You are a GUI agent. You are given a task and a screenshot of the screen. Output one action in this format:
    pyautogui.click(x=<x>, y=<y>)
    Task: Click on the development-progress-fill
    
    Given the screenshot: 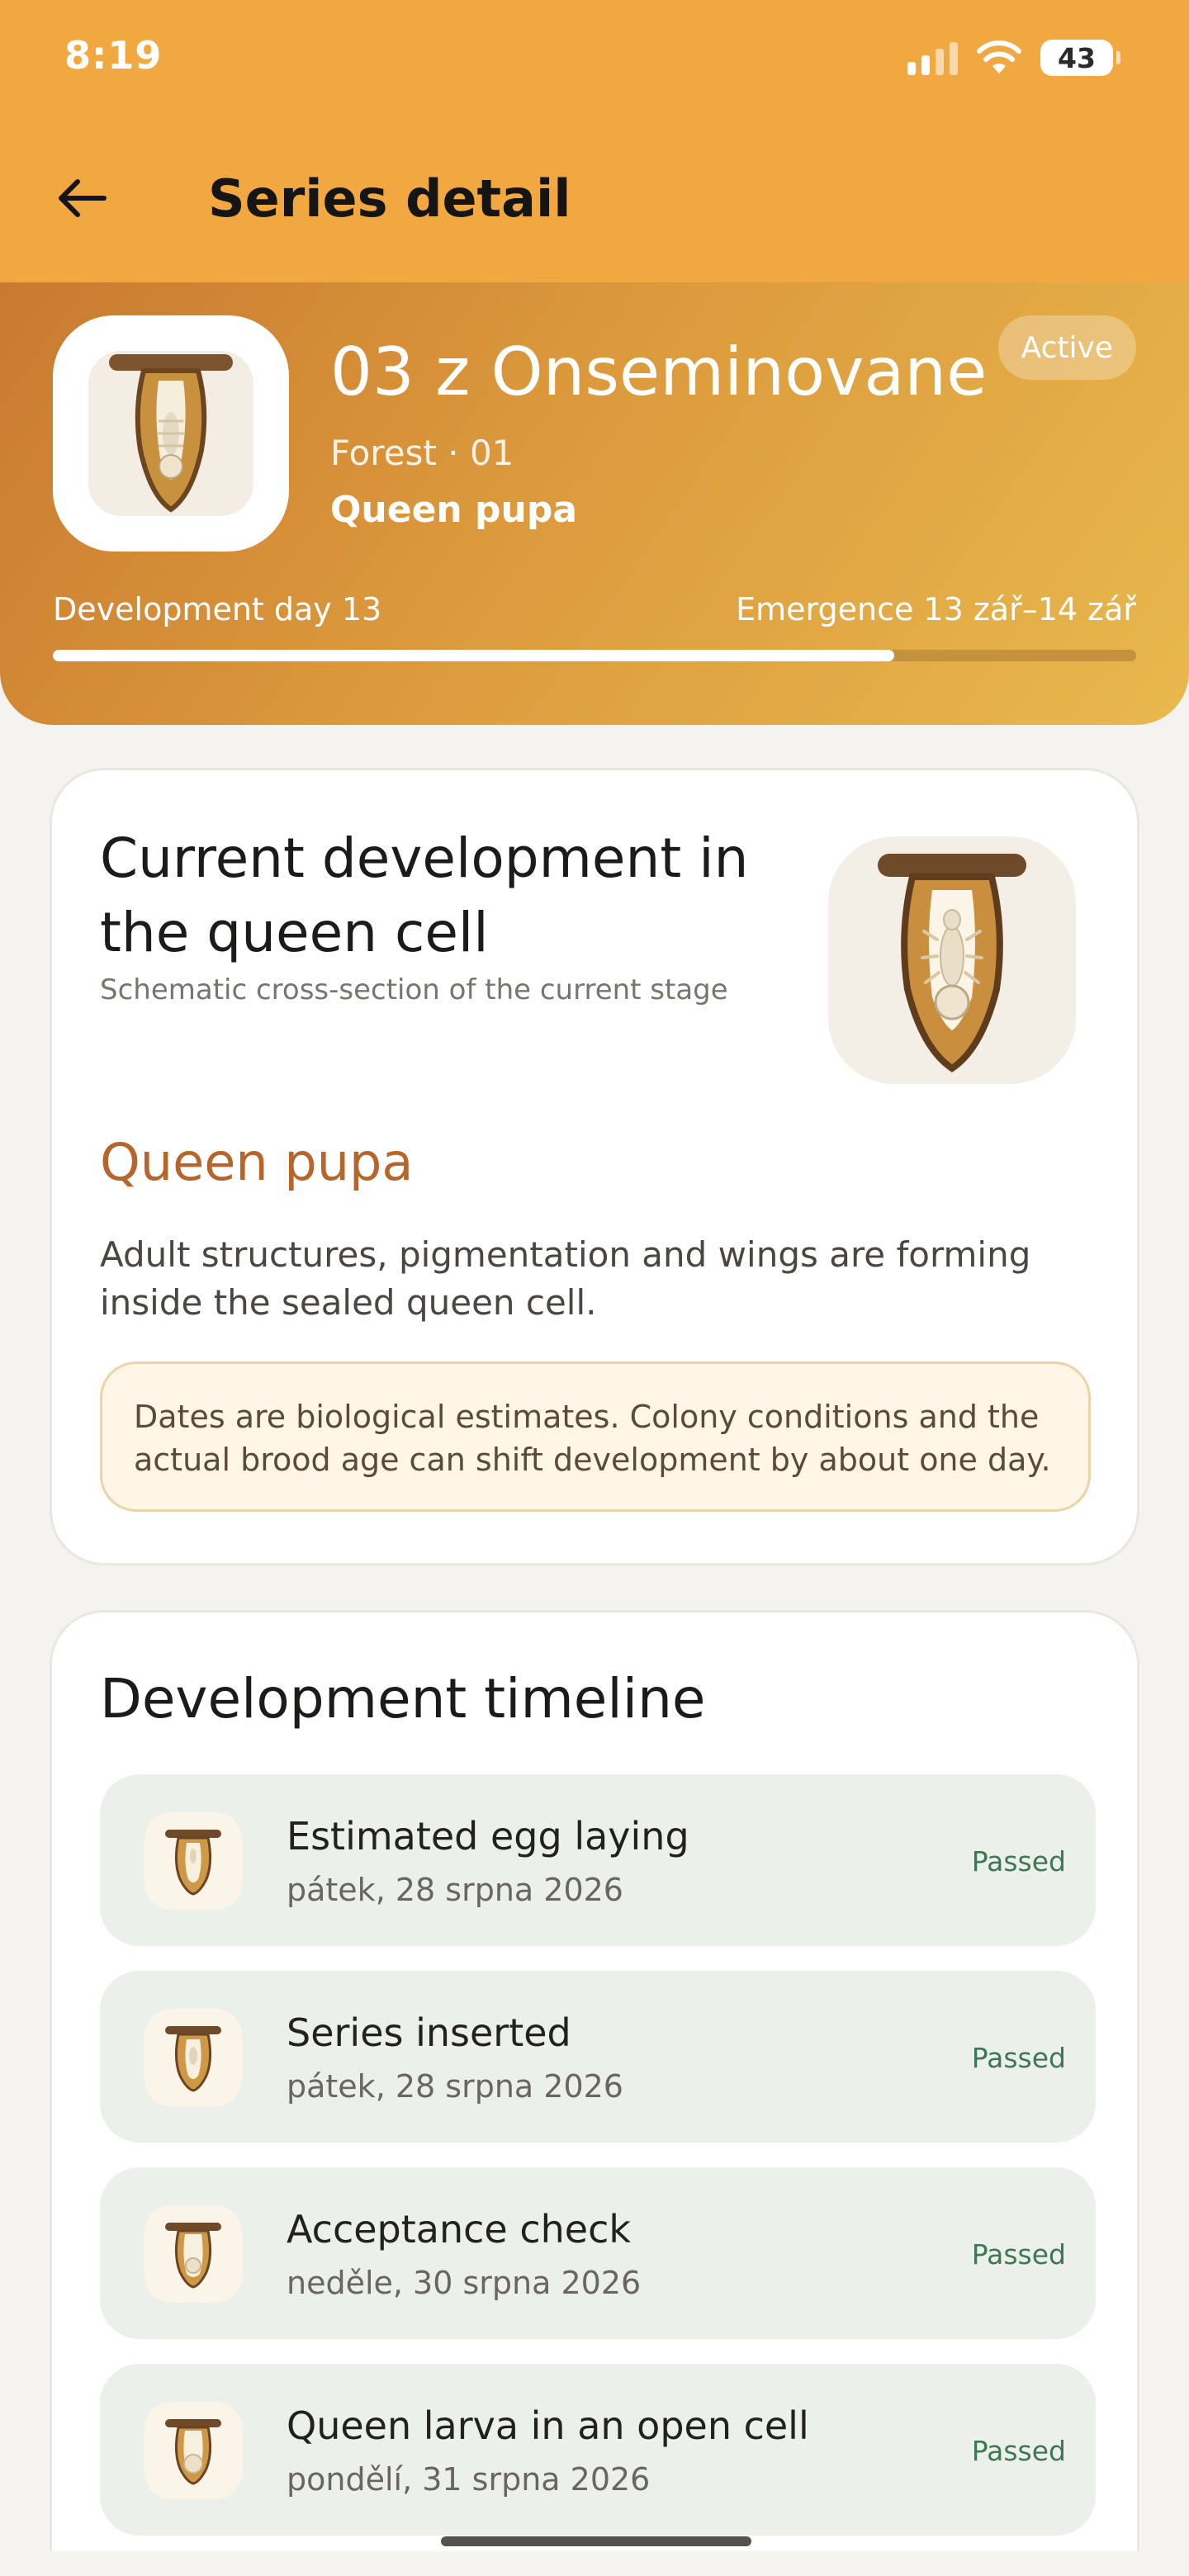 What is the action you would take?
    pyautogui.click(x=474, y=655)
    